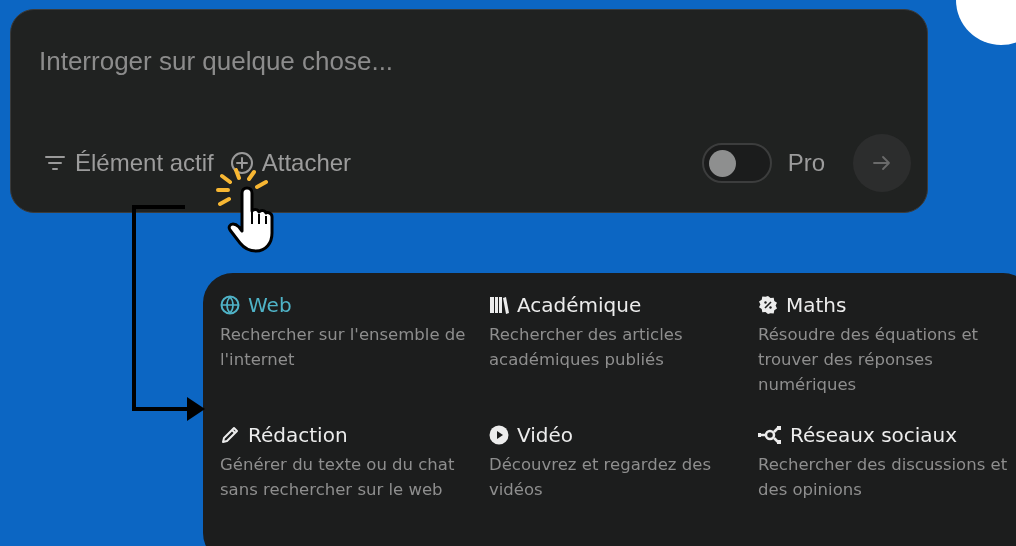  I want to click on plus-circle-icon, so click(241, 163).